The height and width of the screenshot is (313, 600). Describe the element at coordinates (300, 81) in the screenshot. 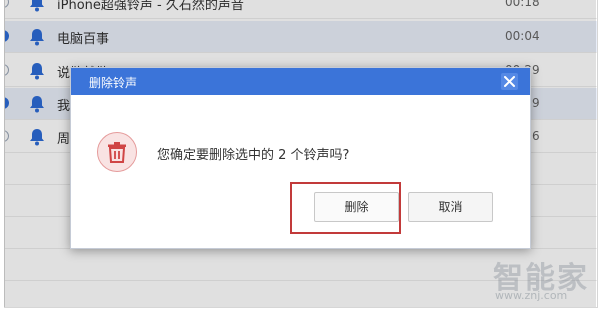

I see `dialog-header: 删除铃声` at that location.